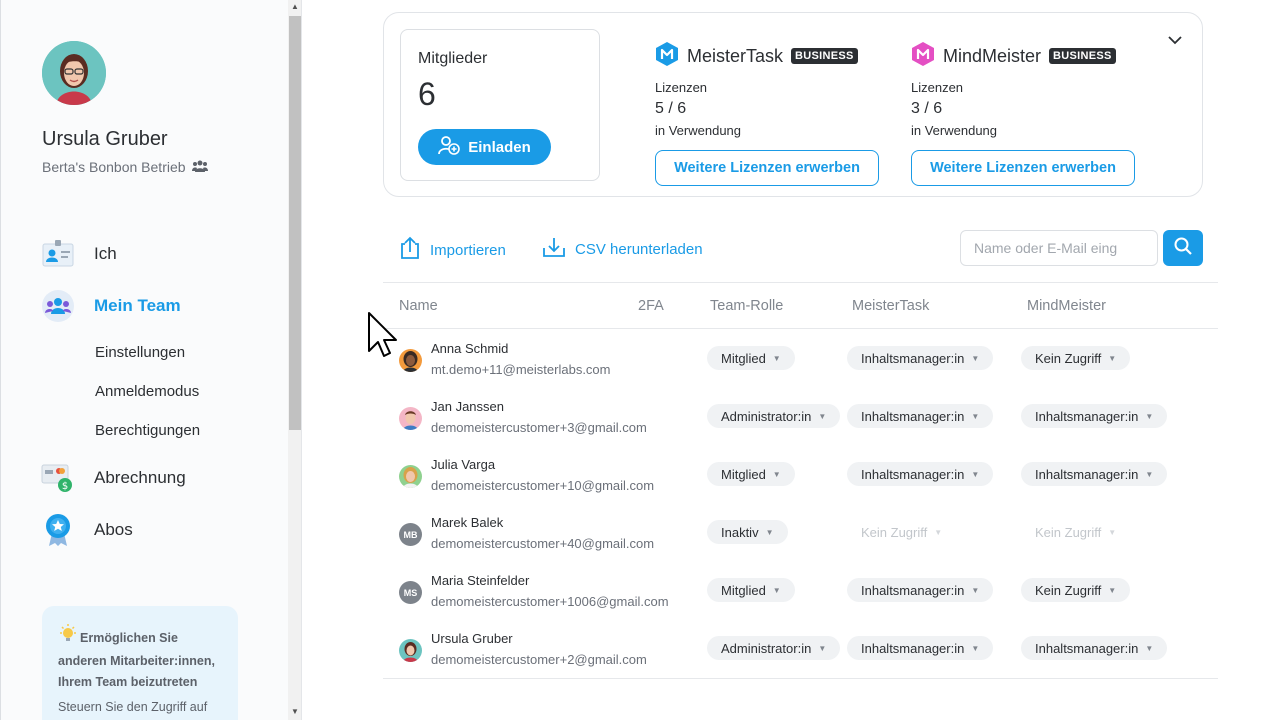  I want to click on nav-label-me: Ich, so click(105, 253).